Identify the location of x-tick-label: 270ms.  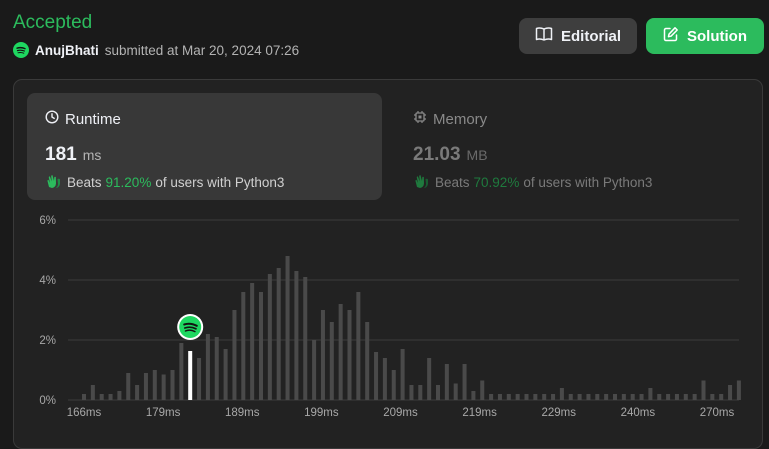
(717, 413).